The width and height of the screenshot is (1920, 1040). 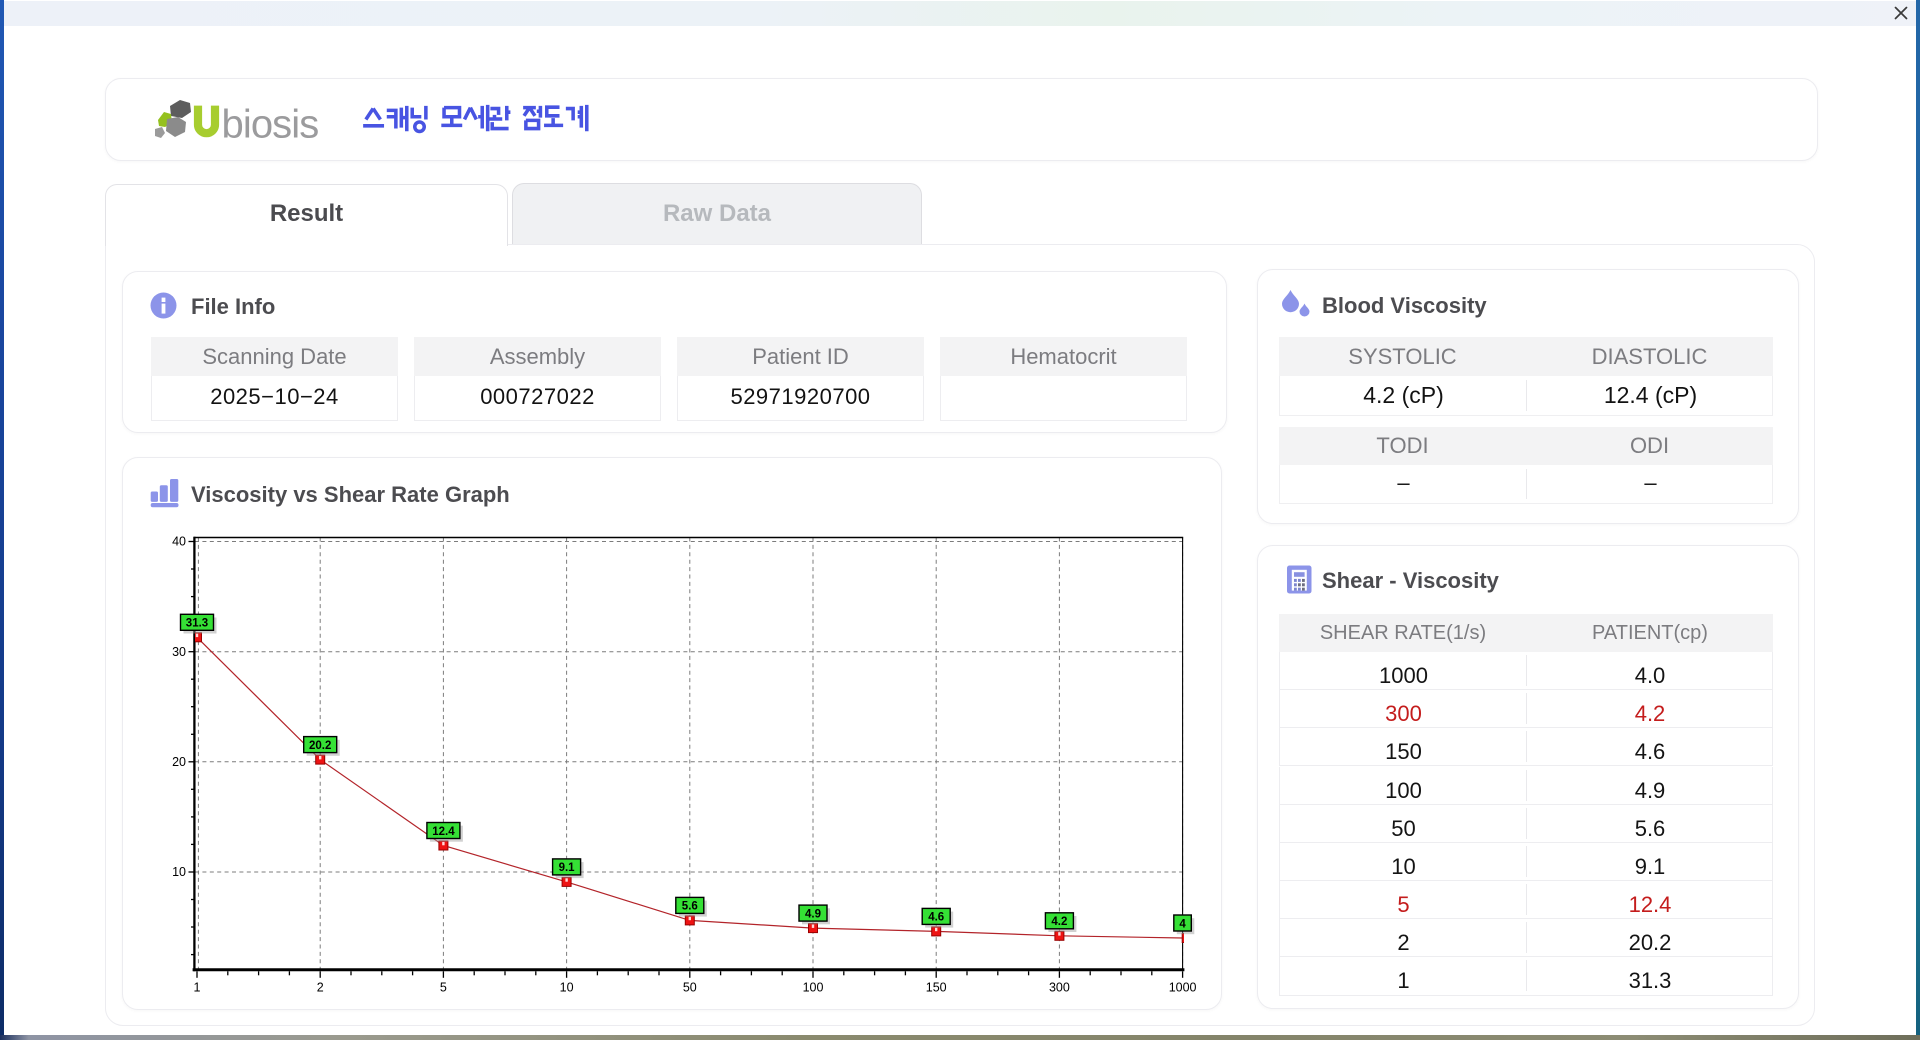 What do you see at coordinates (179, 652) in the screenshot?
I see `svg-text: 30` at bounding box center [179, 652].